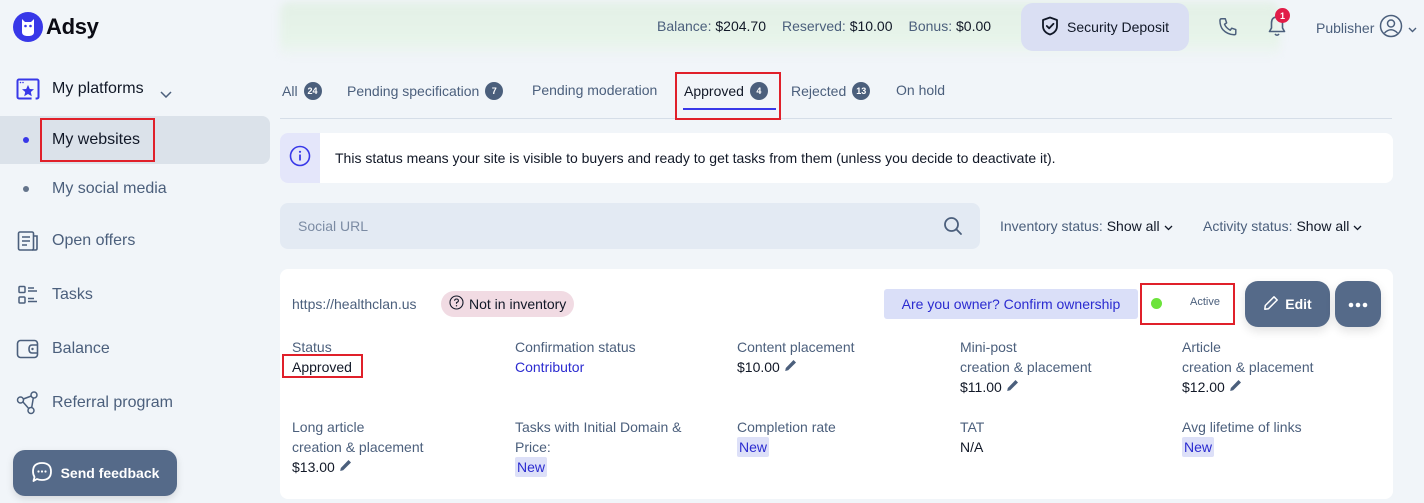  What do you see at coordinates (575, 367) in the screenshot?
I see `confirmation-link: Contributor` at bounding box center [575, 367].